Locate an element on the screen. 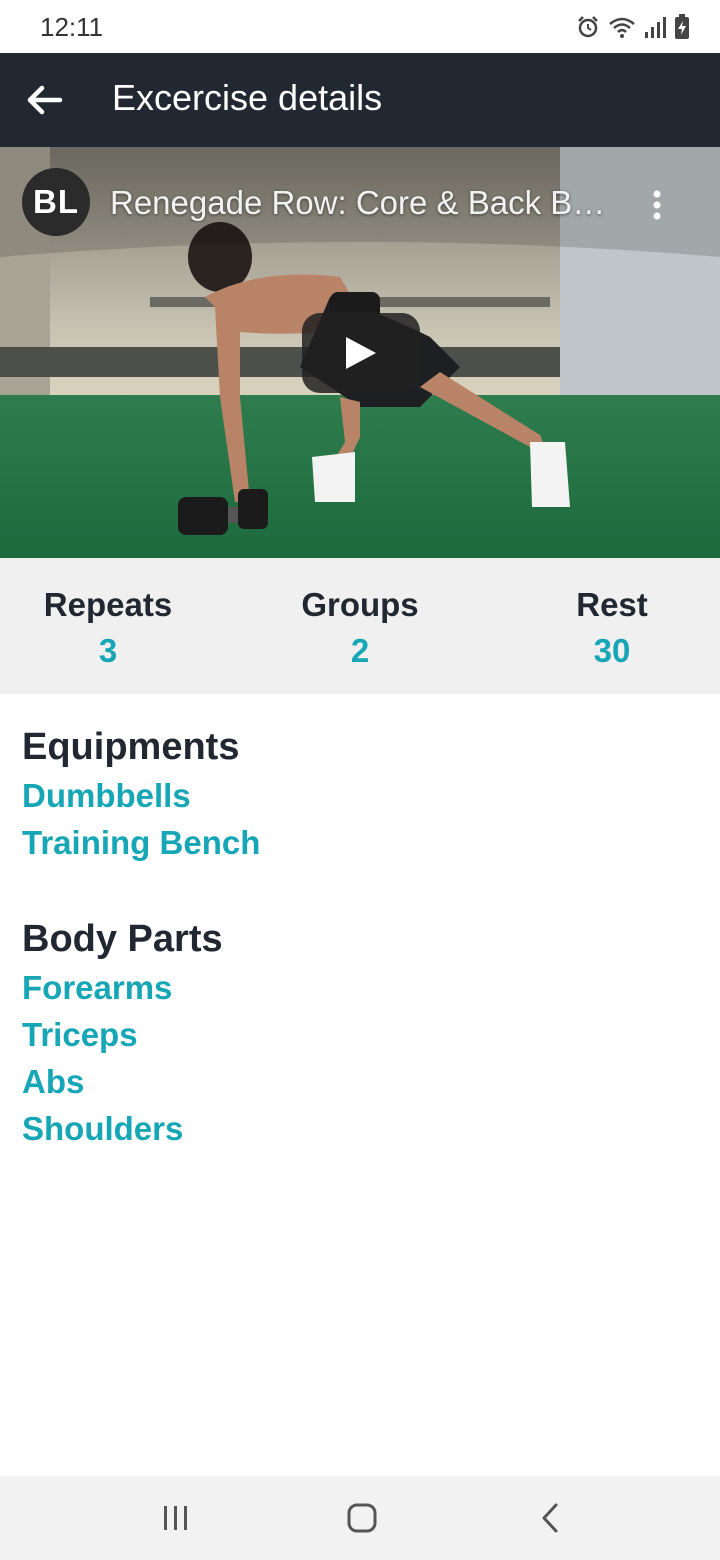  equipments-section: Equipments Dumbbells Training Bench is located at coordinates (362, 794).